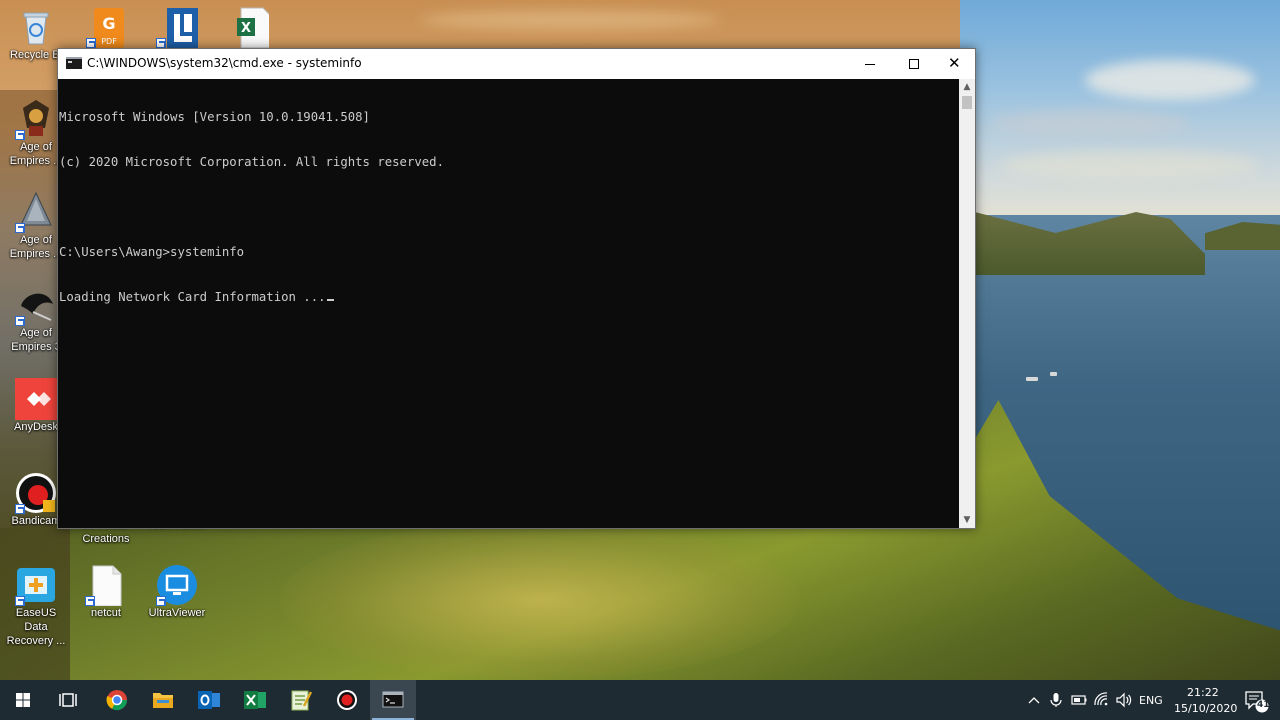  Describe the element at coordinates (540, 600) in the screenshot. I see `wallpaper-grass` at that location.